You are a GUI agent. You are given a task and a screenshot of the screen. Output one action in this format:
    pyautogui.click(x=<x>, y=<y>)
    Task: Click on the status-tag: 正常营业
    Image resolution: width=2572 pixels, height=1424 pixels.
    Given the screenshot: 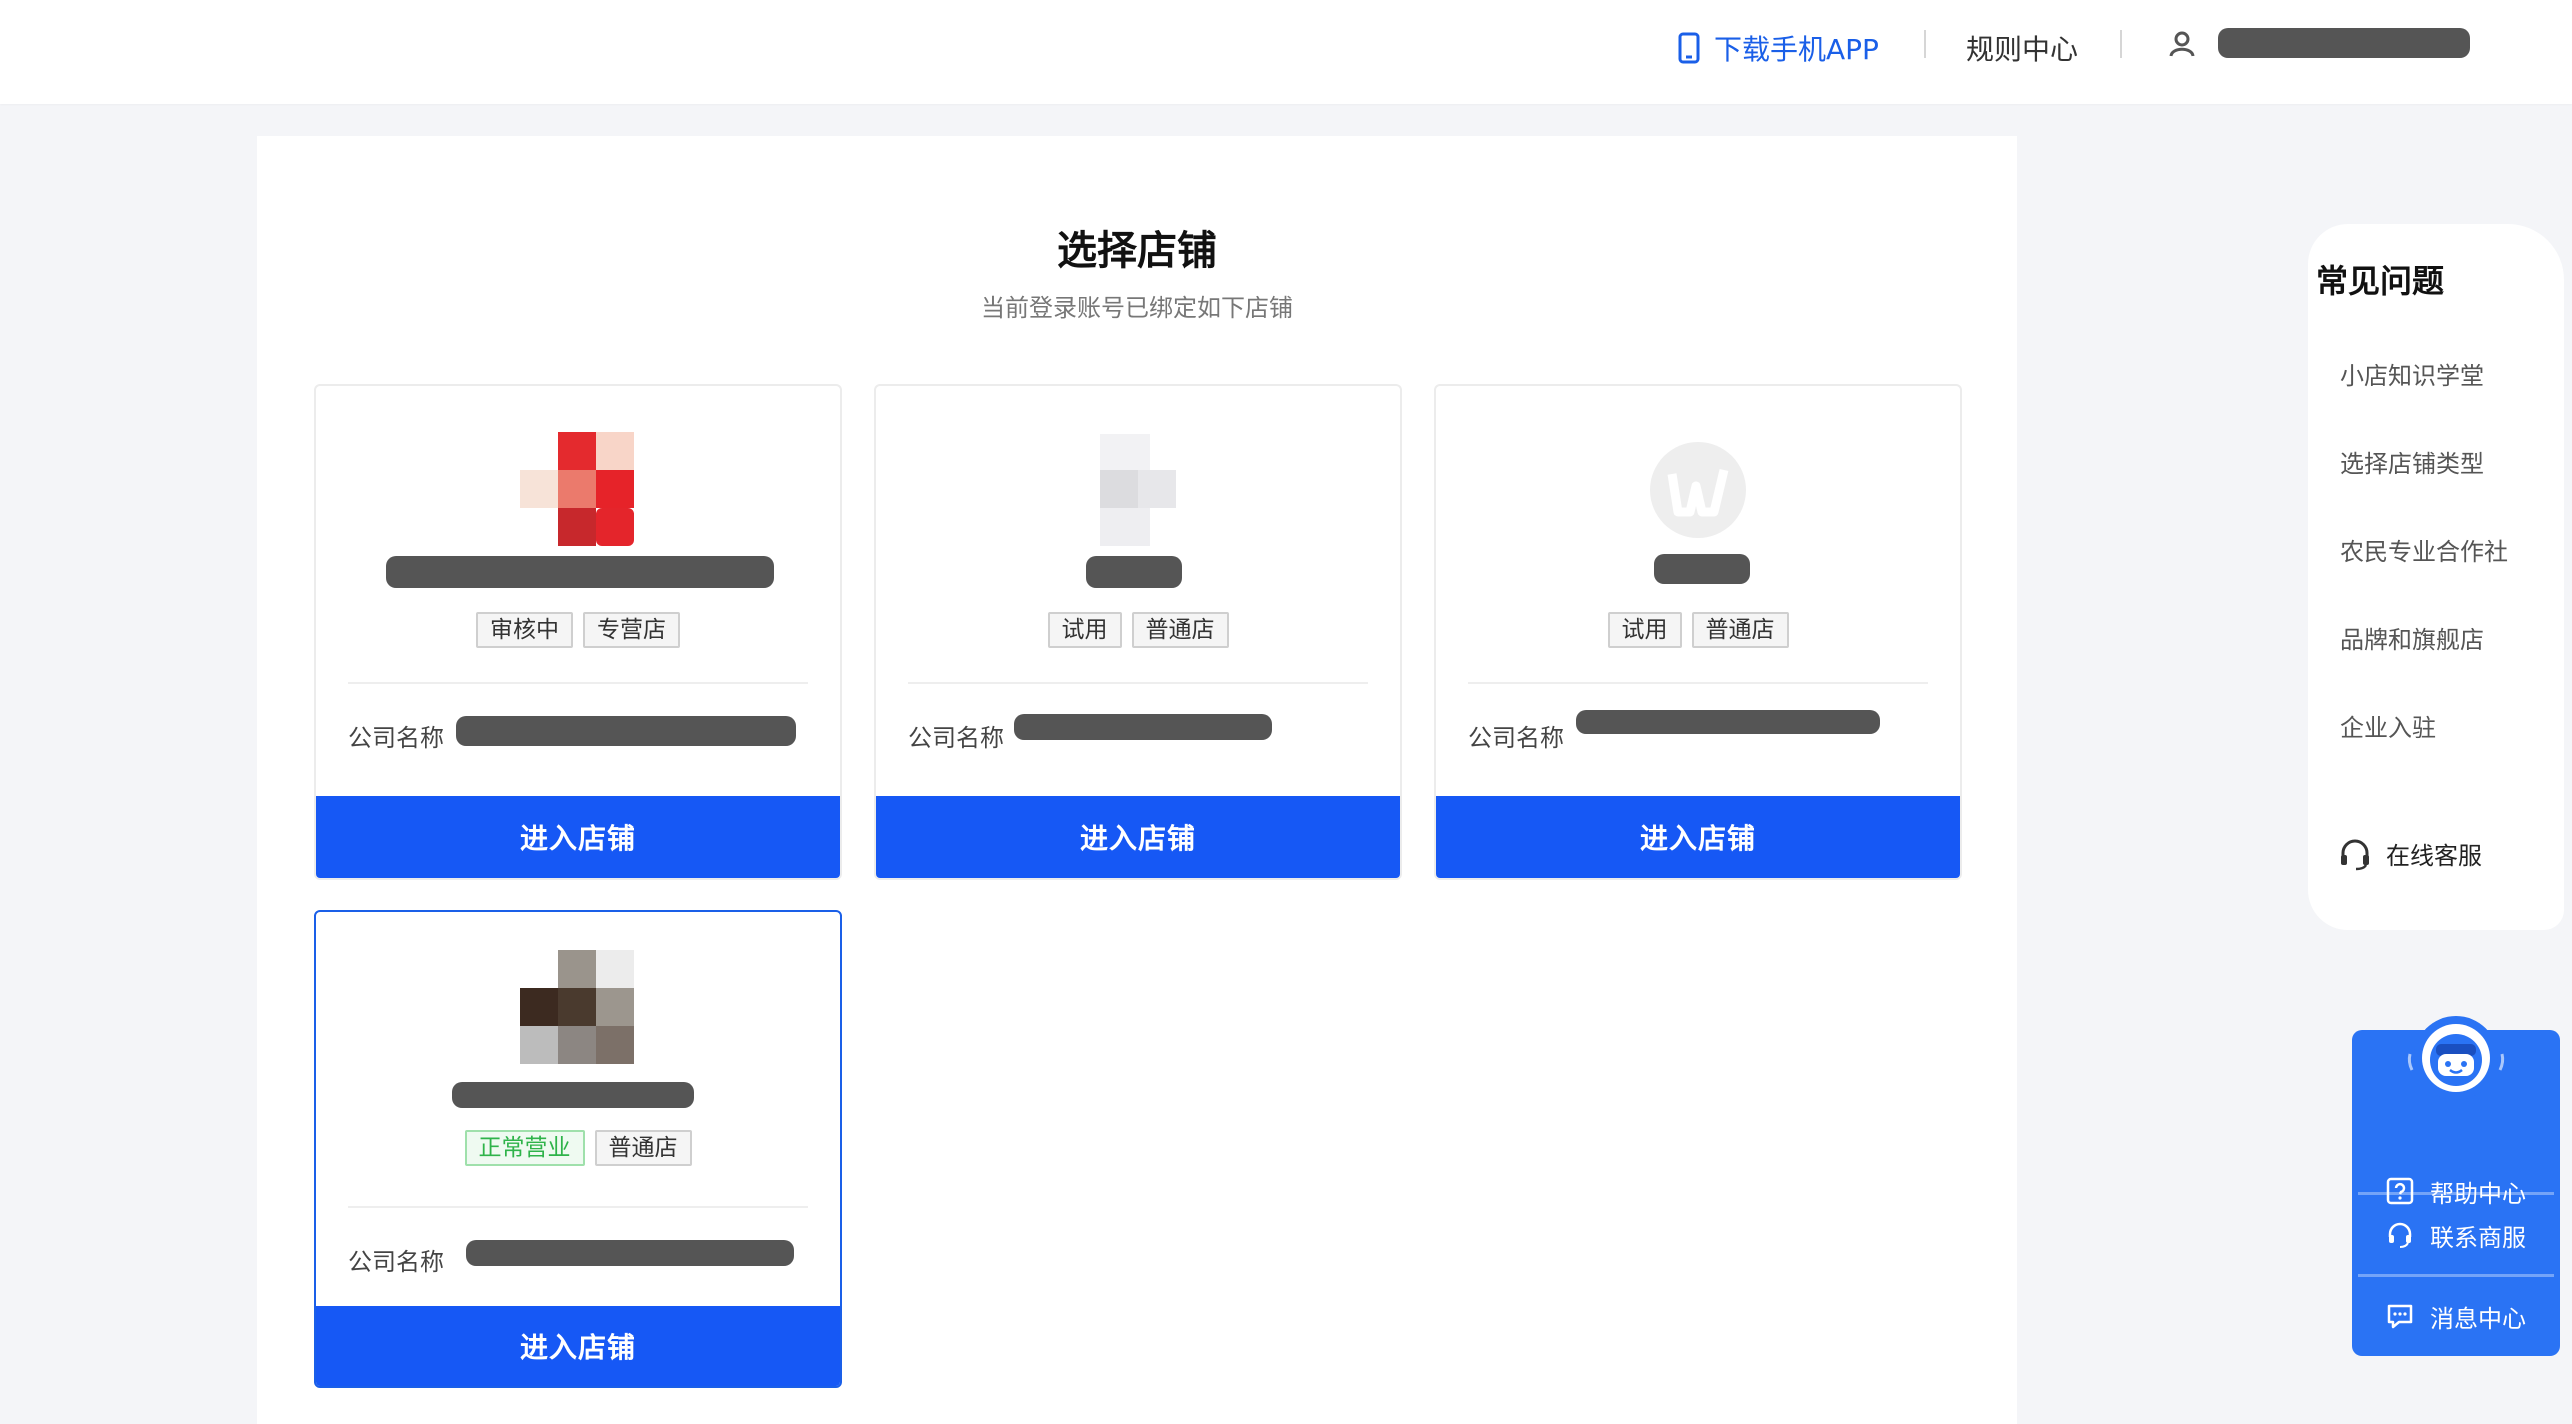 What is the action you would take?
    pyautogui.click(x=524, y=1148)
    